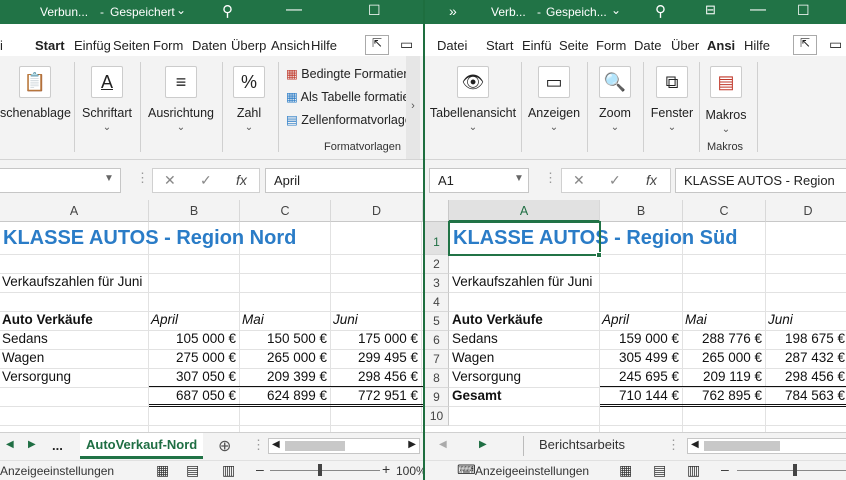 This screenshot has height=480, width=846. I want to click on clipboard-button: 📋 schenablage, so click(35, 93).